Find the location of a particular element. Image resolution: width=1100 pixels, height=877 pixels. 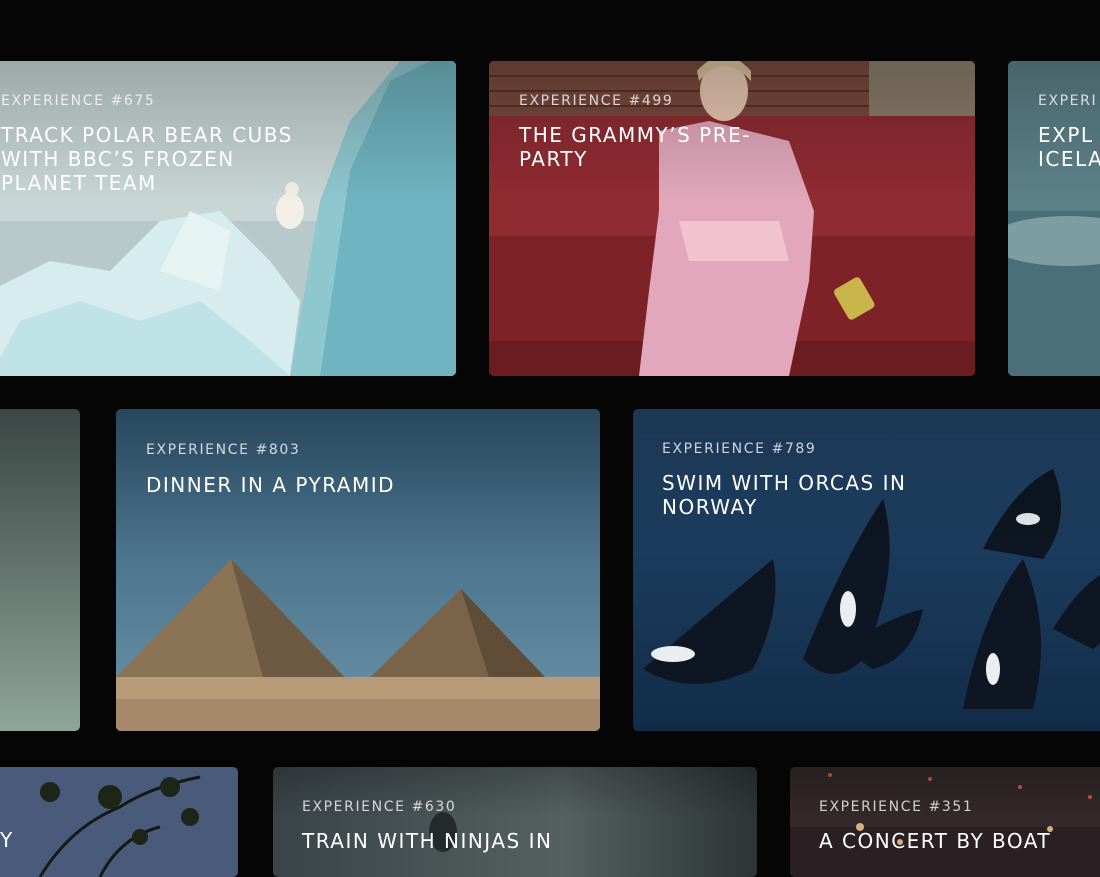

experience-number: EXPERIENCE #675 is located at coordinates (78, 101).